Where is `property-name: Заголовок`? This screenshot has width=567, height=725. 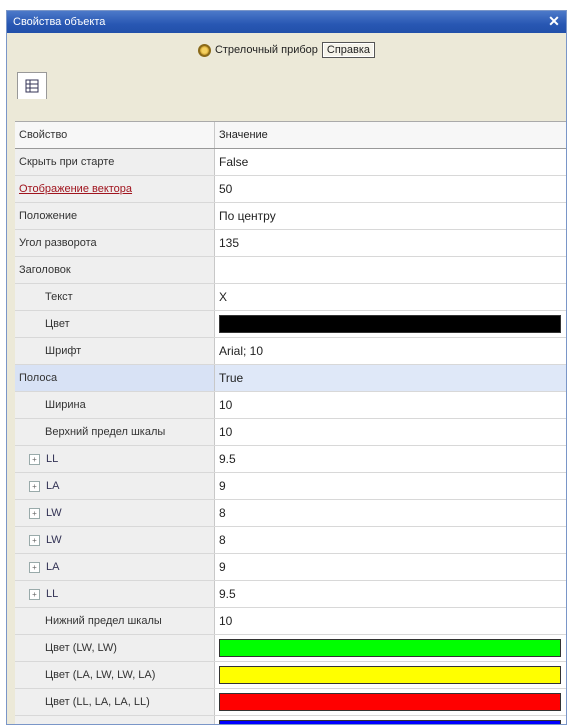 property-name: Заголовок is located at coordinates (115, 270).